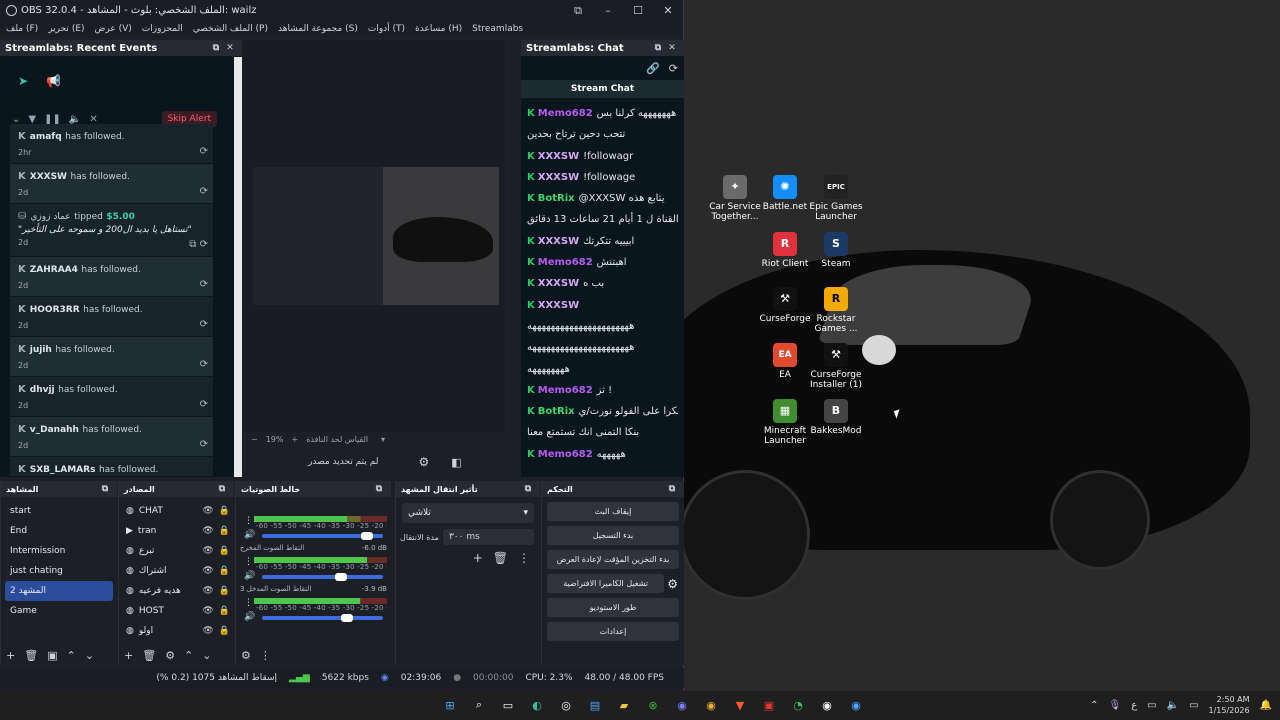  What do you see at coordinates (672, 584) in the screenshot?
I see `virtual-camera-gear-icon: ⚙` at bounding box center [672, 584].